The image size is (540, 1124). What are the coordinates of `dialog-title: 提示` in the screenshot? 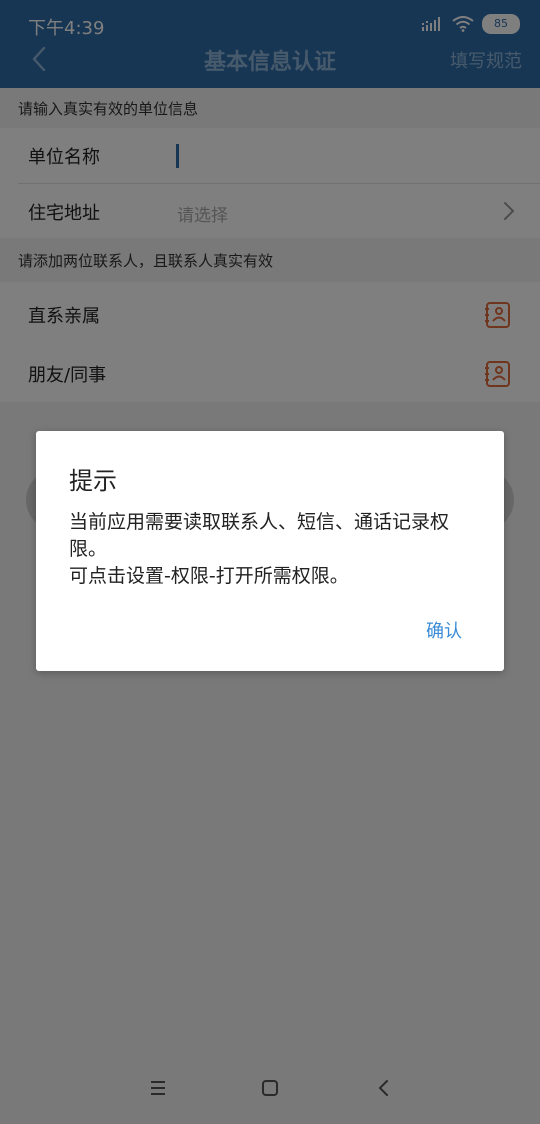 It's located at (93, 481).